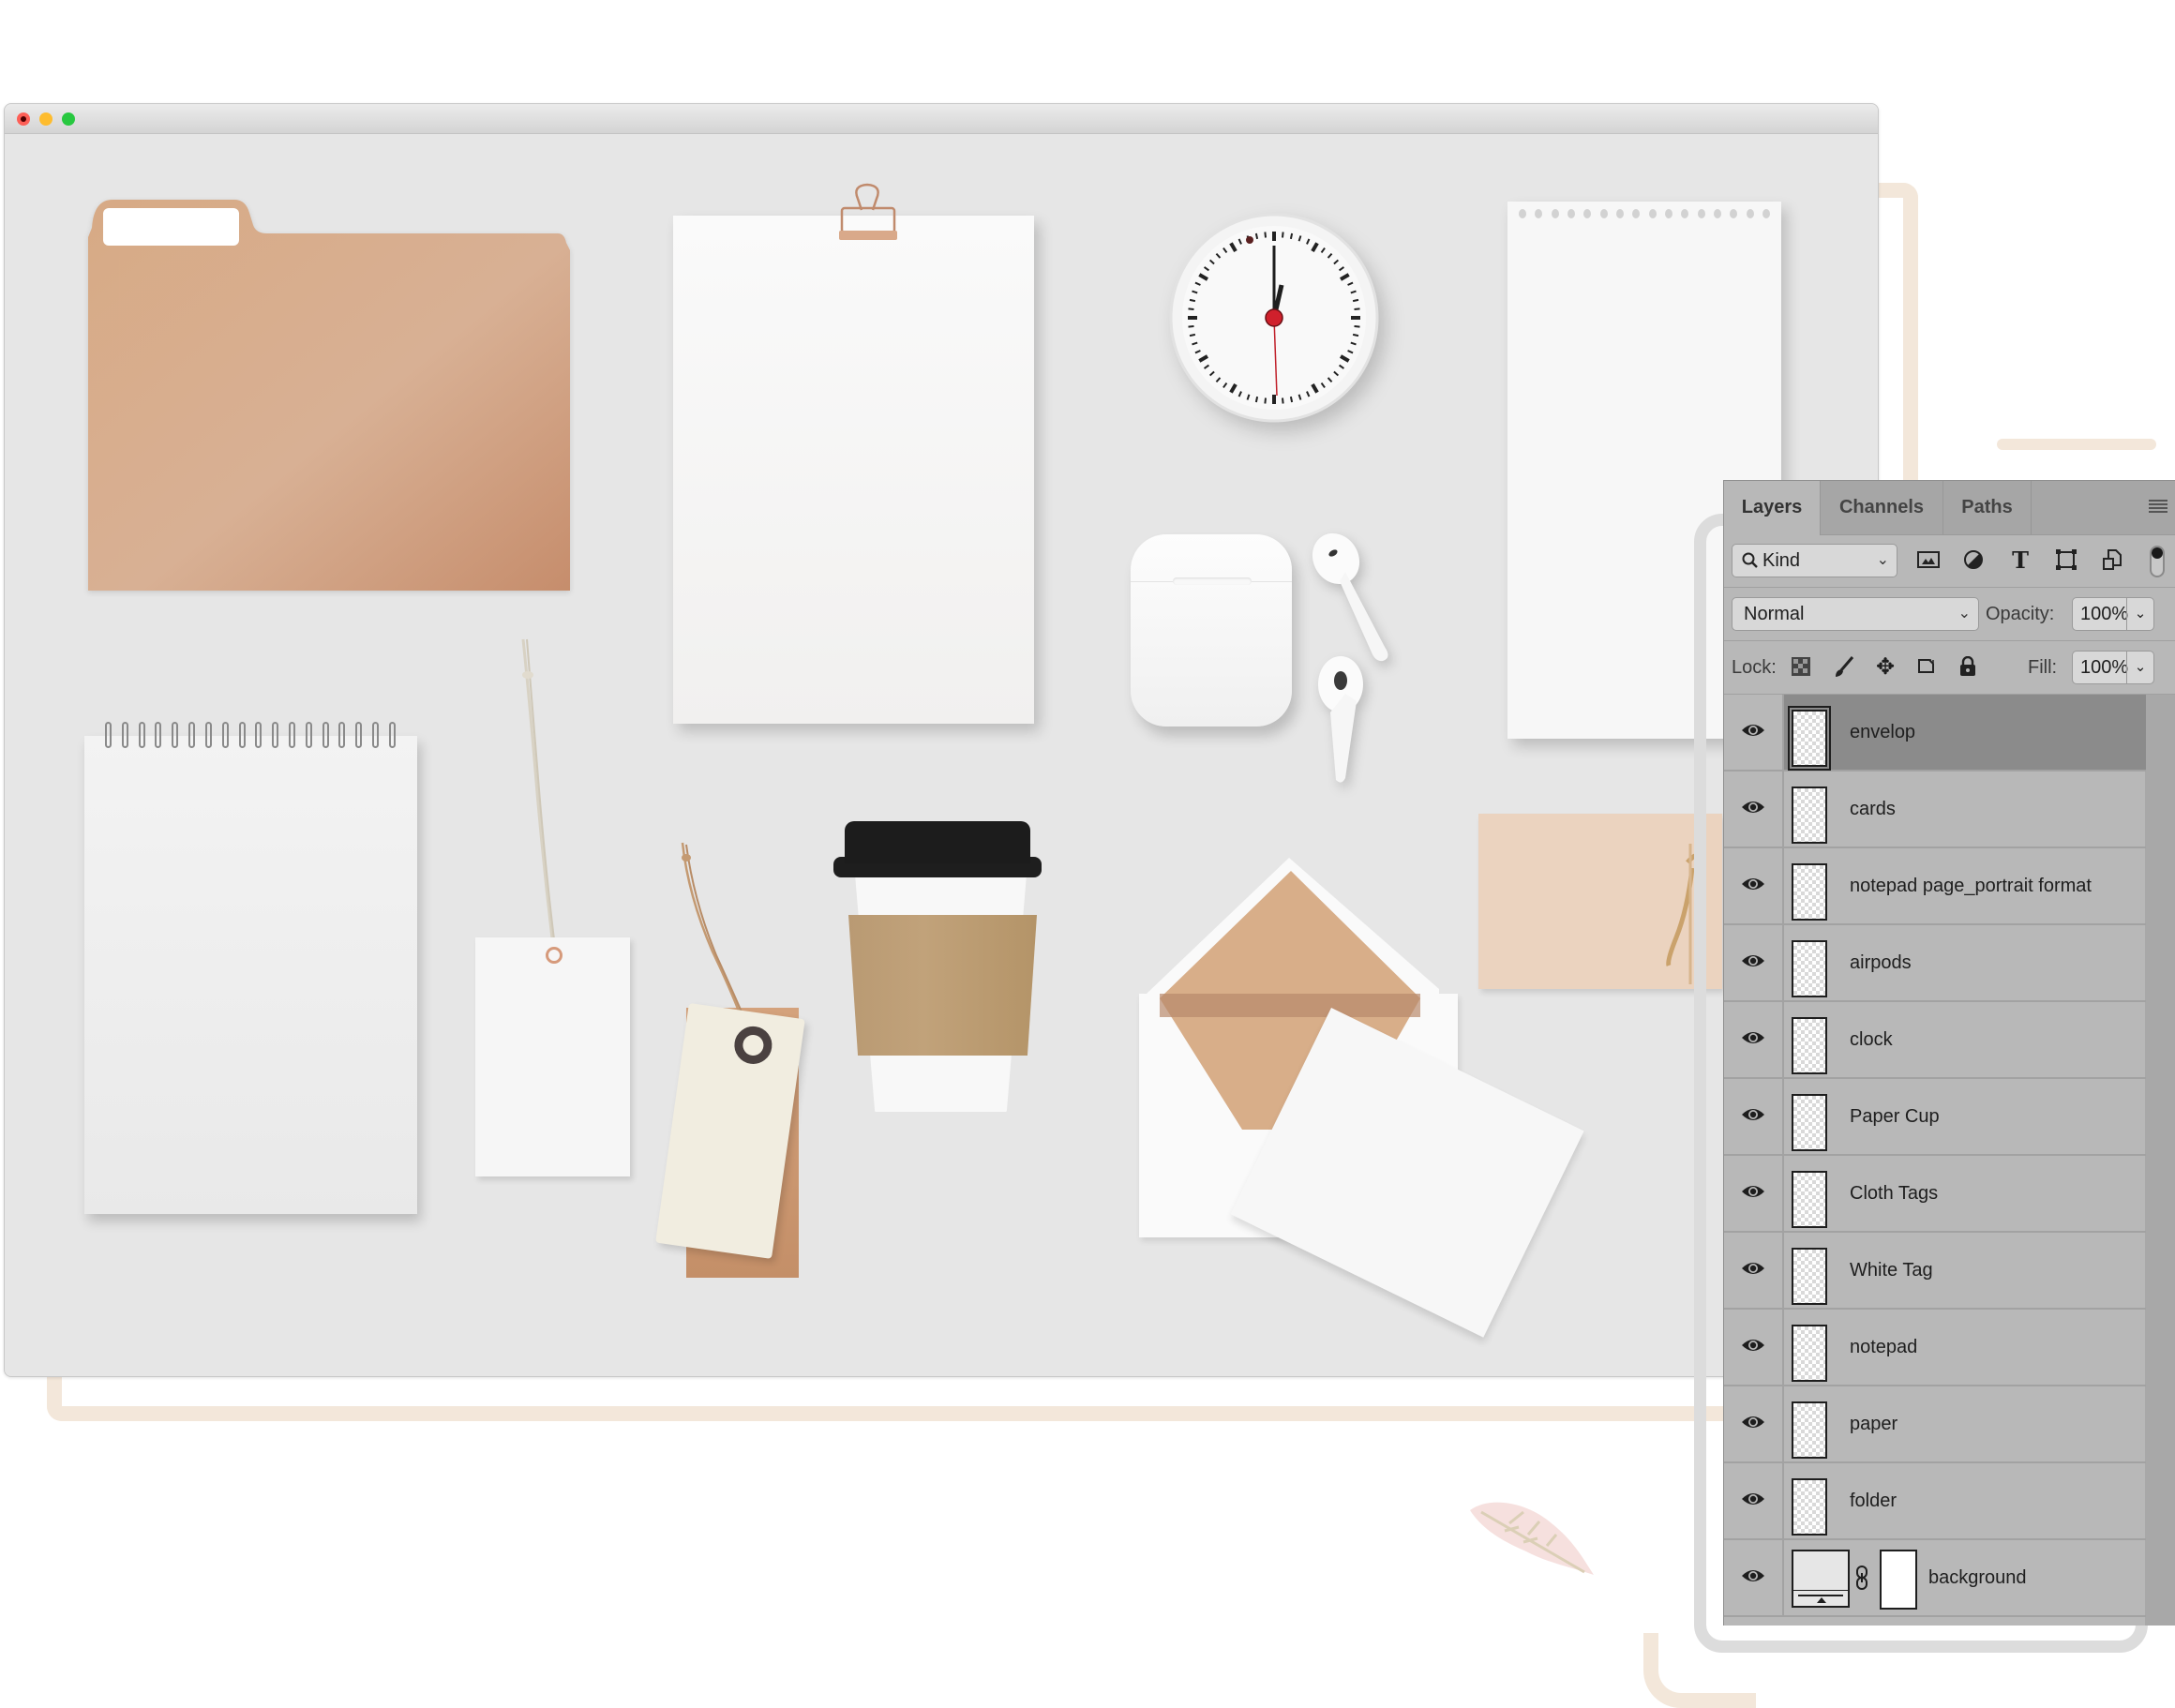 The height and width of the screenshot is (1708, 2175). I want to click on layer-mask-thumbnail, so click(1898, 1580).